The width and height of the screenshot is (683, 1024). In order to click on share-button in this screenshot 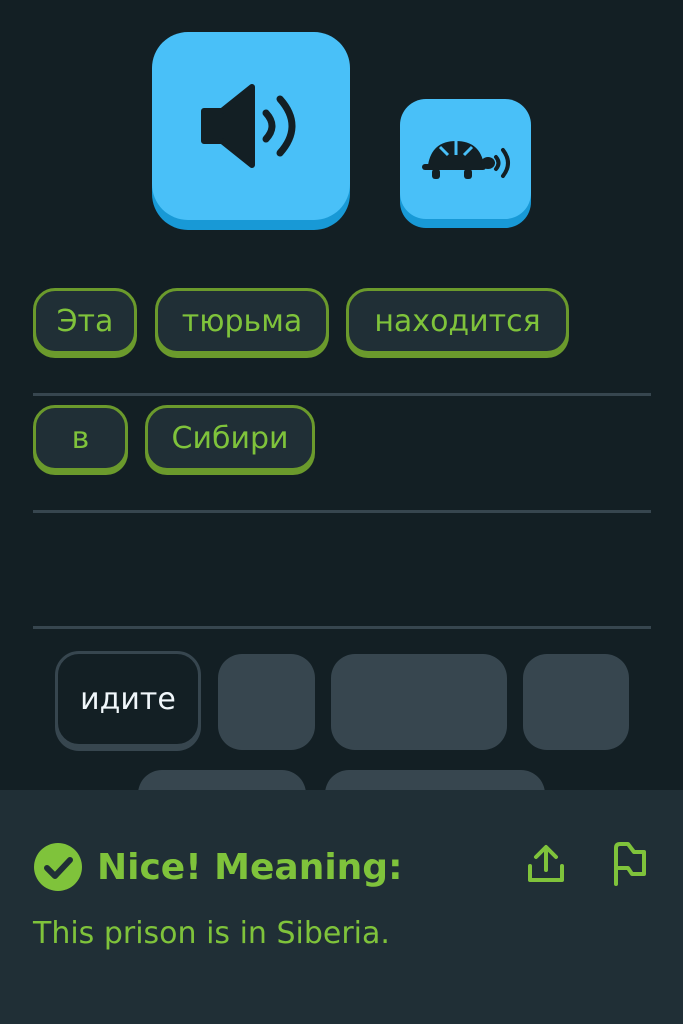, I will do `click(546, 864)`.